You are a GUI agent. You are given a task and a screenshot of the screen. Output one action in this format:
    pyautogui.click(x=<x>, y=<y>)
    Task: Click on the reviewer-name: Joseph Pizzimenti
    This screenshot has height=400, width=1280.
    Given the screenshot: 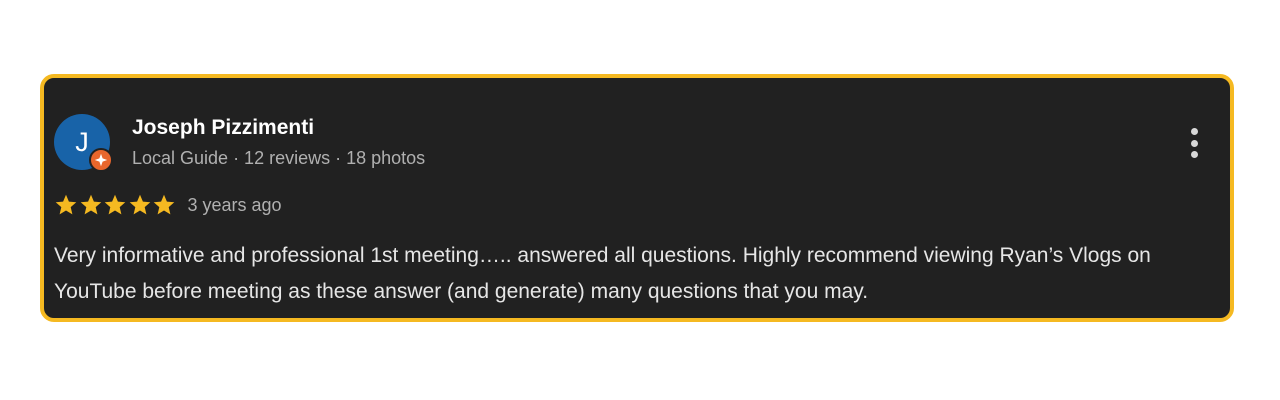 What is the action you would take?
    pyautogui.click(x=223, y=128)
    